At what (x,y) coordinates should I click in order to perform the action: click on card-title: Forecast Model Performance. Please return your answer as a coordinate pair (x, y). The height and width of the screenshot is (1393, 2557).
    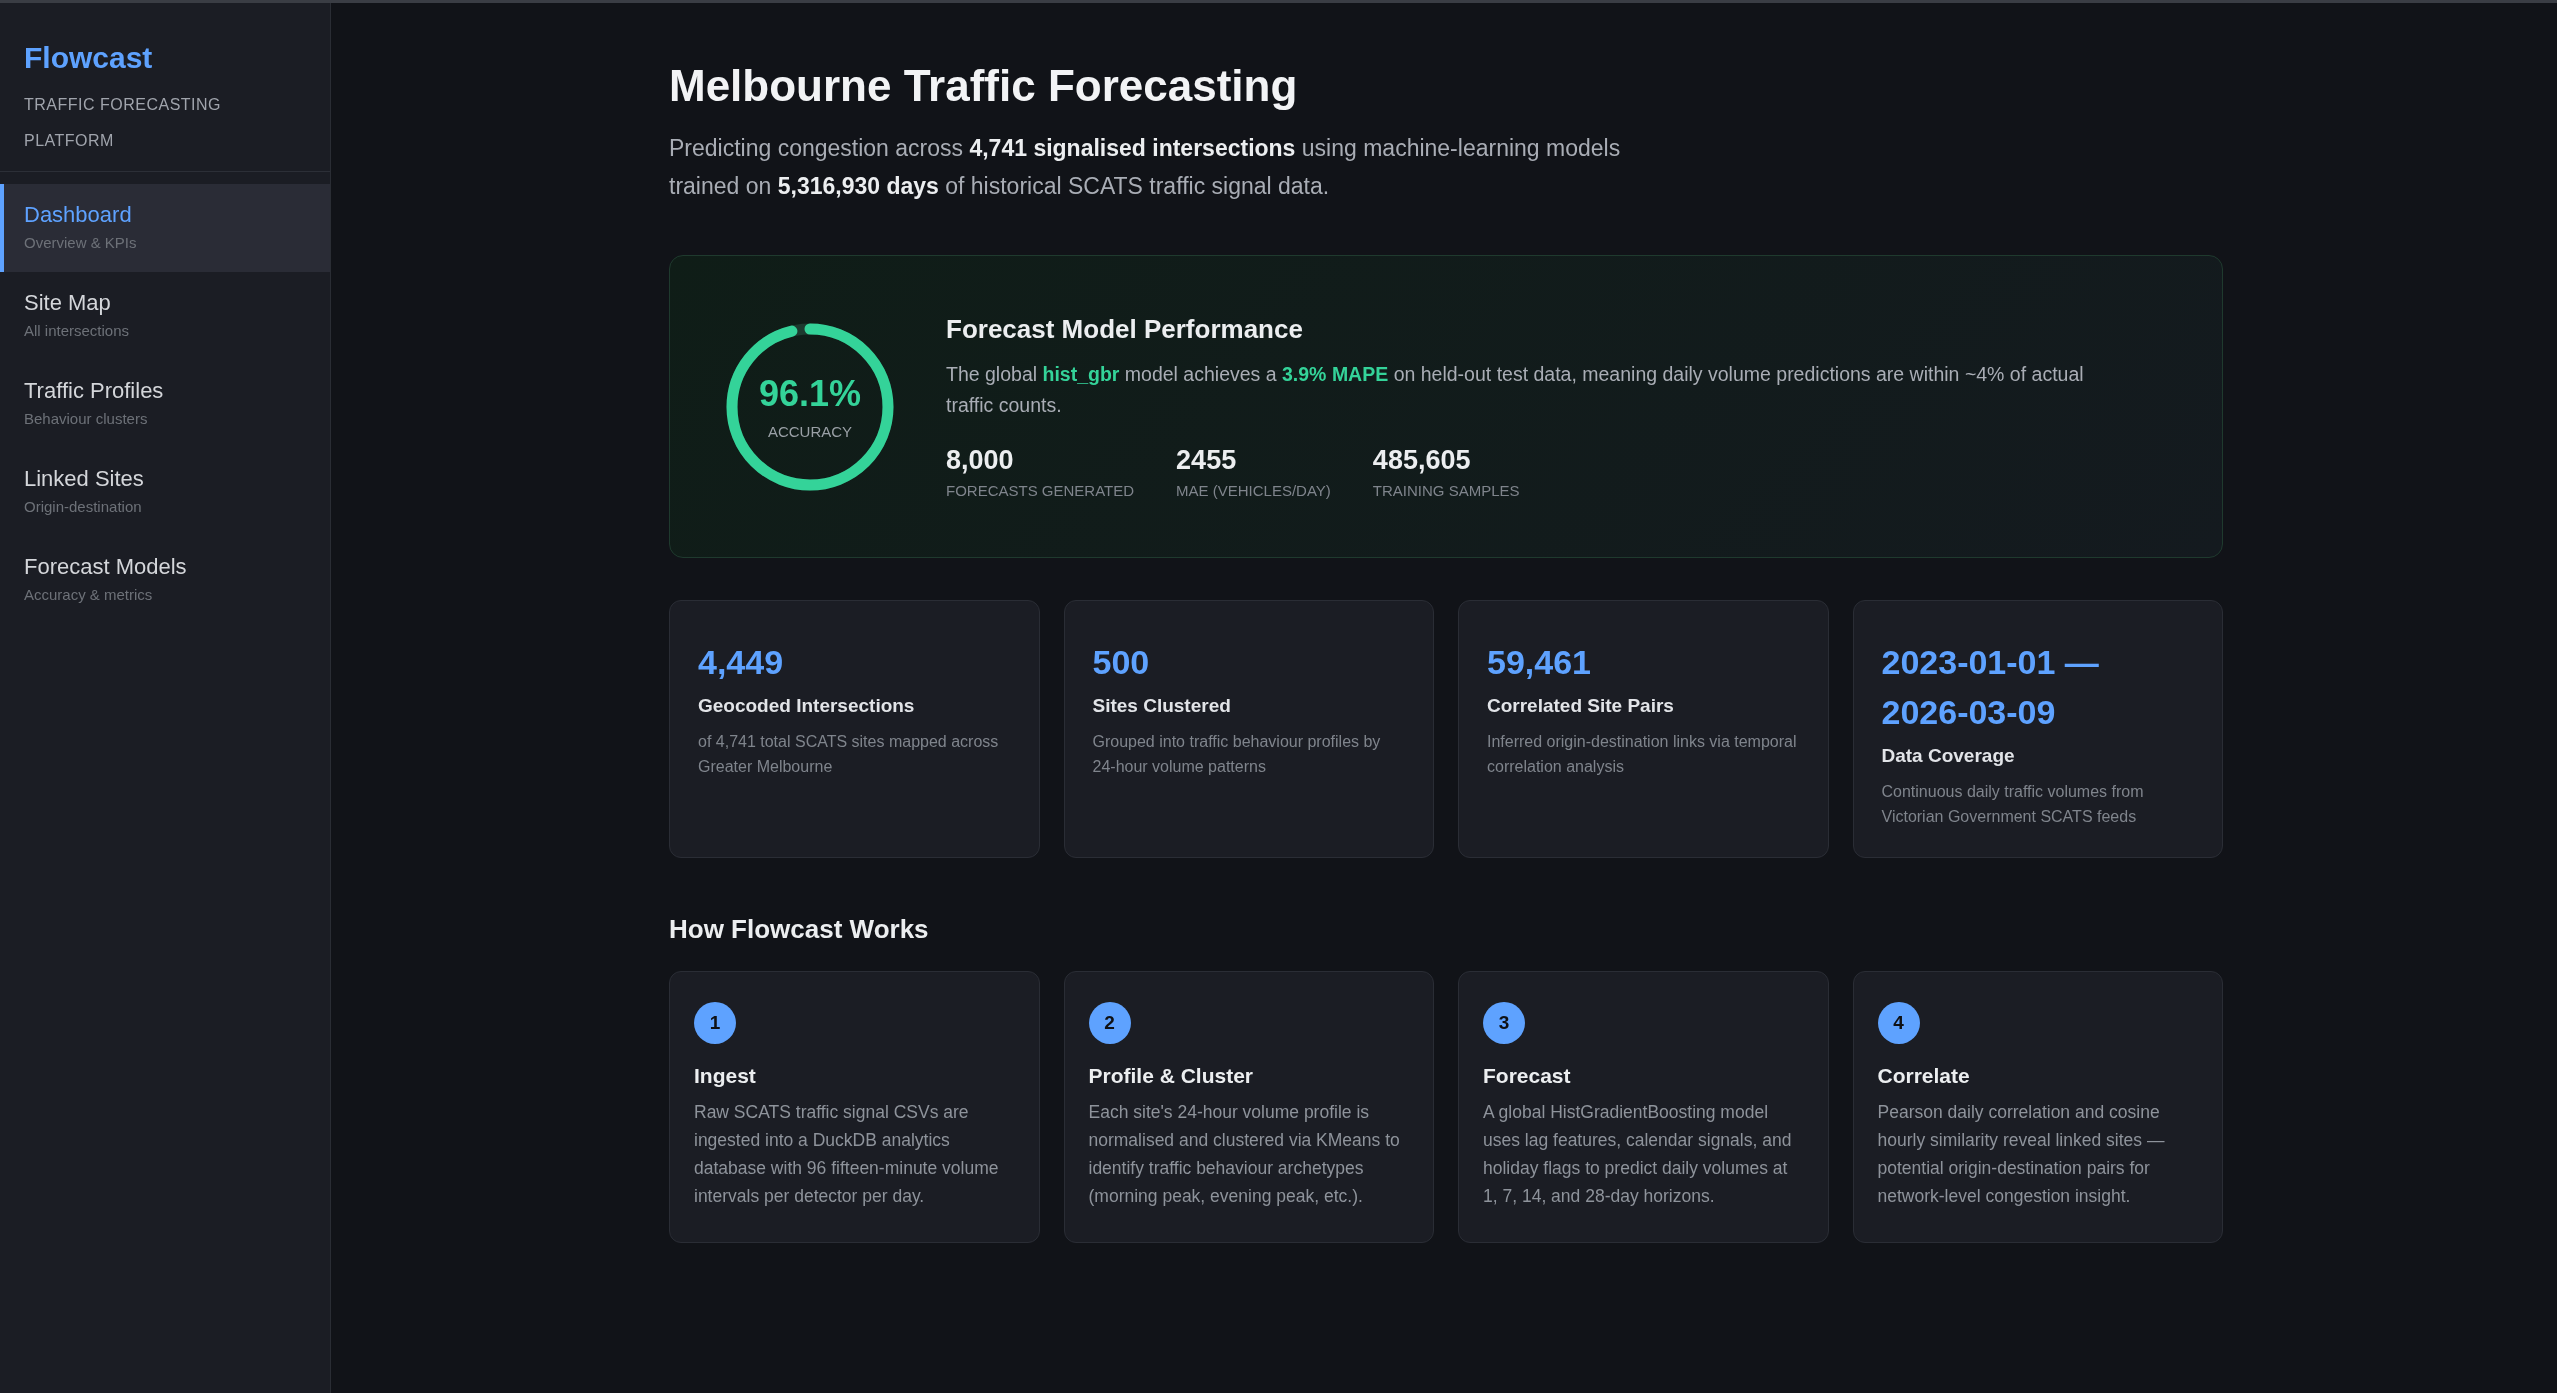
    Looking at the image, I should click on (1125, 329).